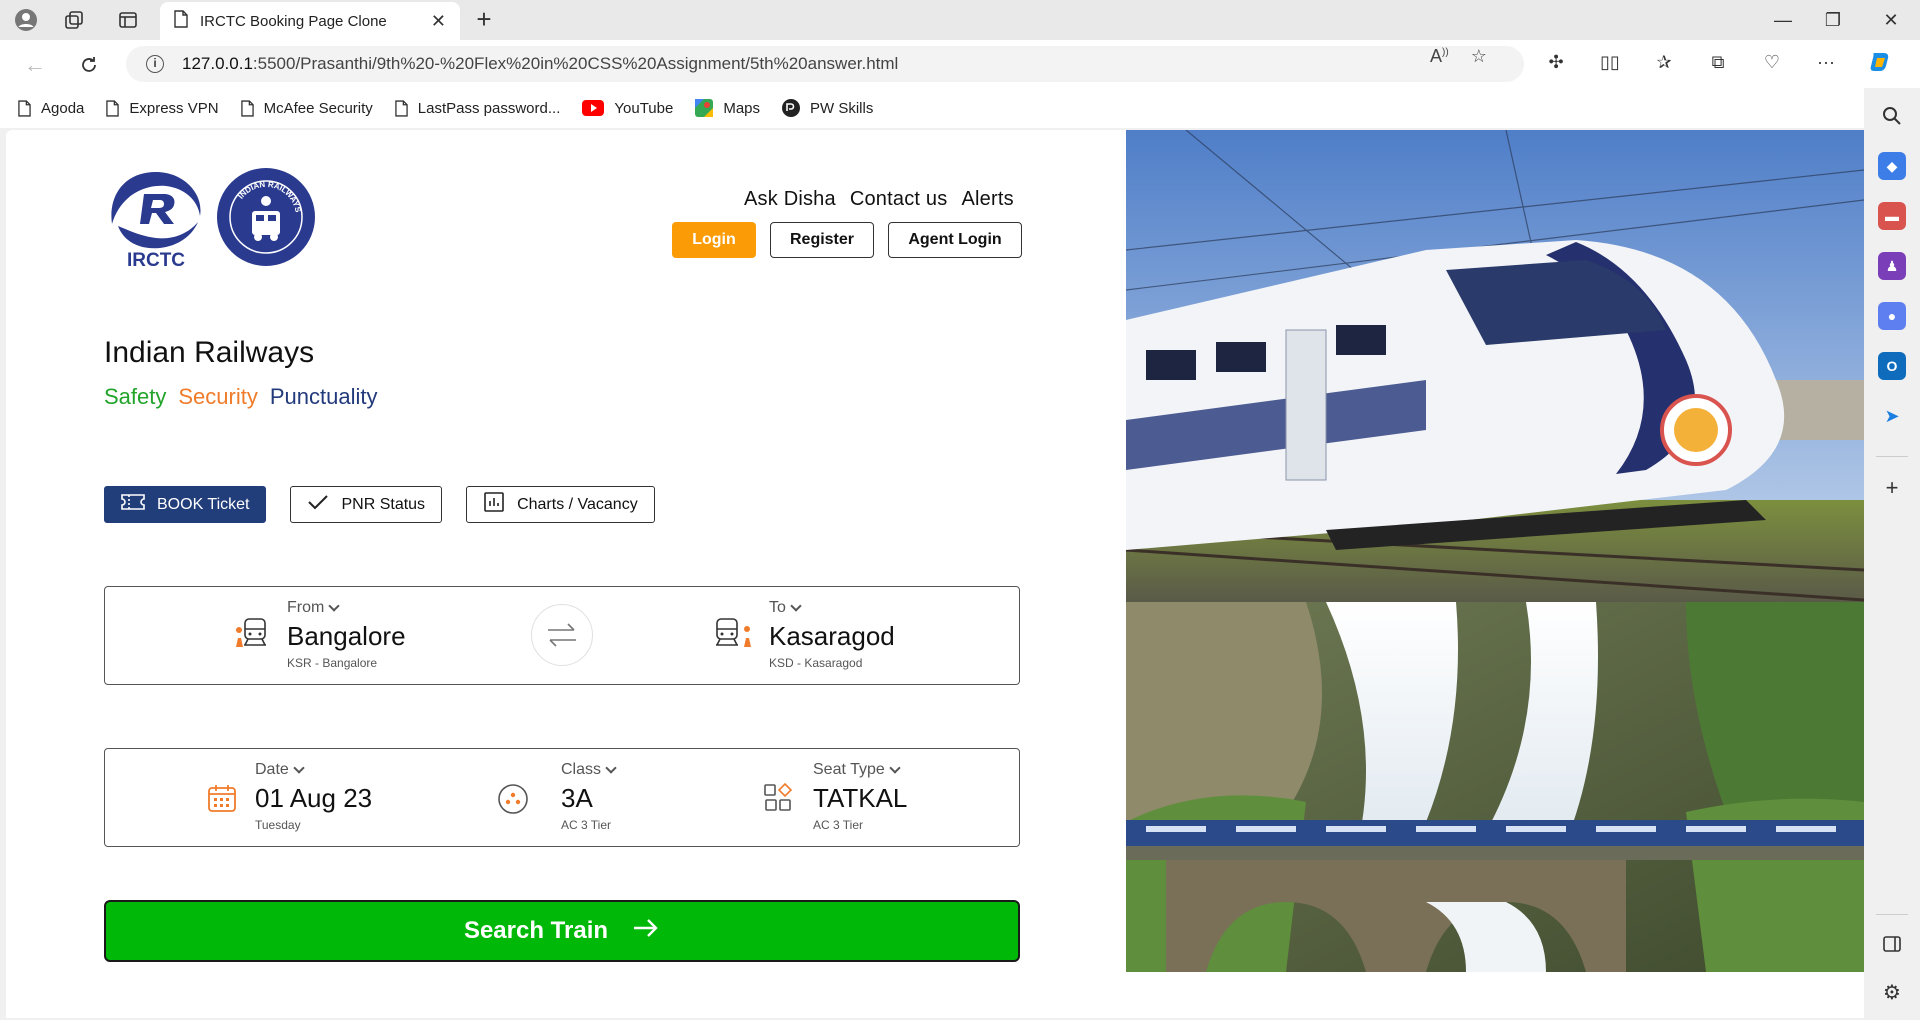 Image resolution: width=1920 pixels, height=1020 pixels. Describe the element at coordinates (577, 798) in the screenshot. I see `class-value: 3A` at that location.